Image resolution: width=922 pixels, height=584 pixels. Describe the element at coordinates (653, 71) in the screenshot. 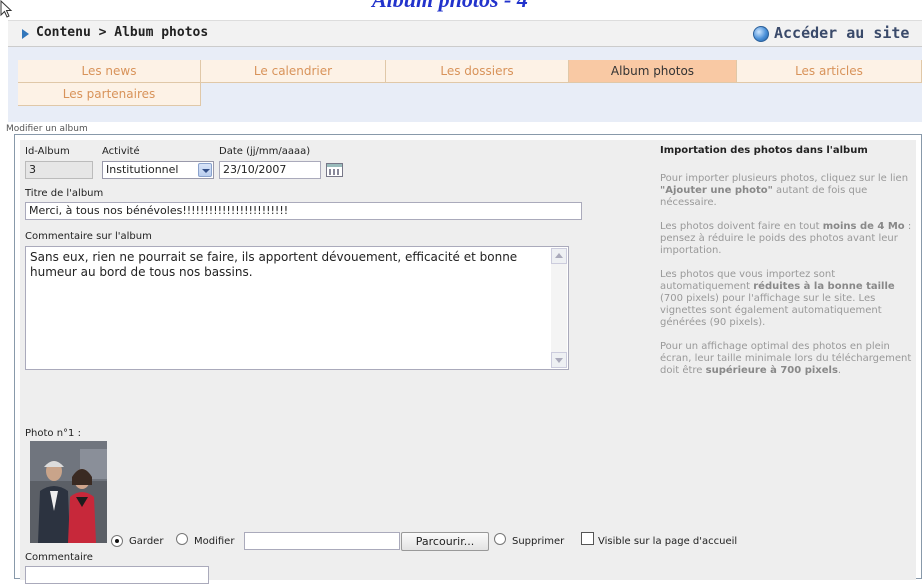

I see `tab-album-photos: Album photos` at that location.